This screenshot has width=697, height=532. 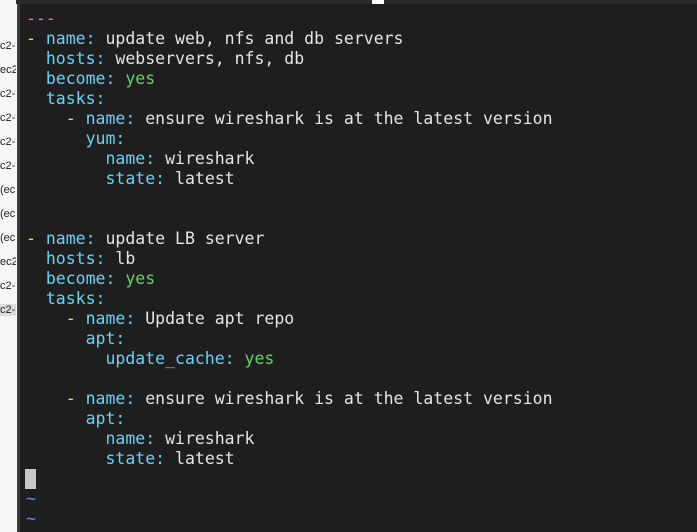 I want to click on editor-line: update_cache: yes, so click(x=150, y=359).